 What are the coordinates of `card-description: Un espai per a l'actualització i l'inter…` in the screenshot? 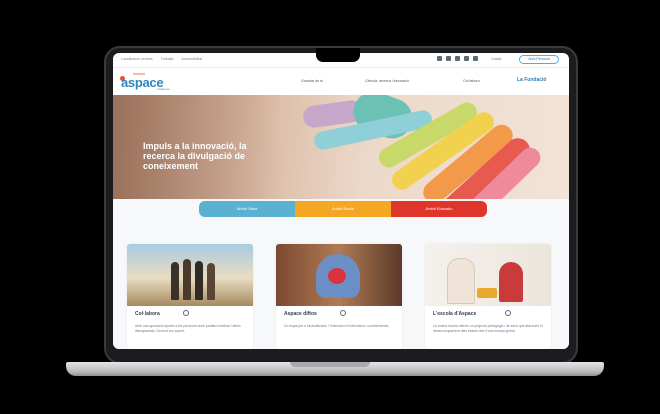 It's located at (337, 326).